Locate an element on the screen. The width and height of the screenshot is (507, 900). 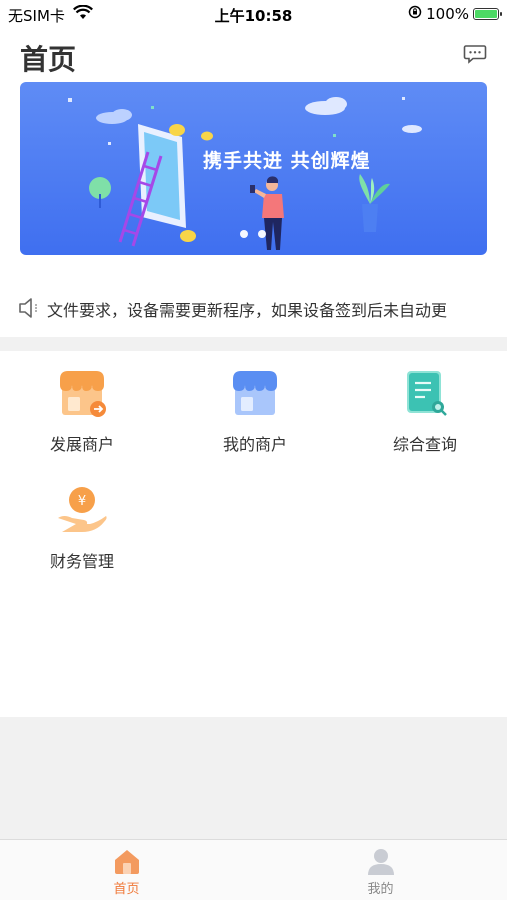
tab-home: 首页 is located at coordinates (126, 870).